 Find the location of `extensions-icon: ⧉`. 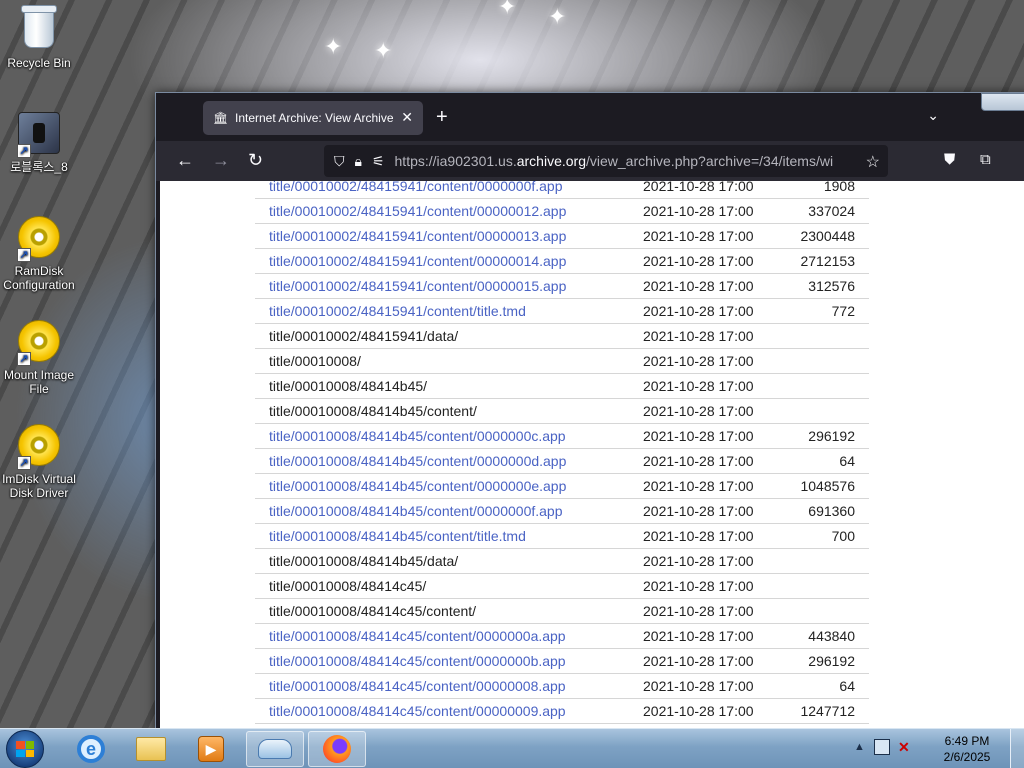

extensions-icon: ⧉ is located at coordinates (985, 159).